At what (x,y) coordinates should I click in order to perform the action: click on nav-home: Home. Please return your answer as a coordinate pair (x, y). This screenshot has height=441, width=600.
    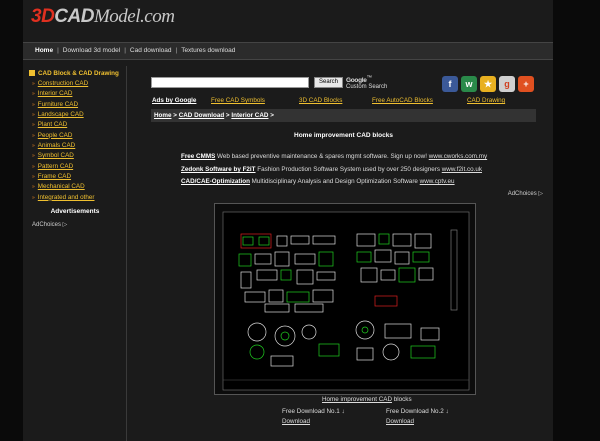
    Looking at the image, I should click on (44, 50).